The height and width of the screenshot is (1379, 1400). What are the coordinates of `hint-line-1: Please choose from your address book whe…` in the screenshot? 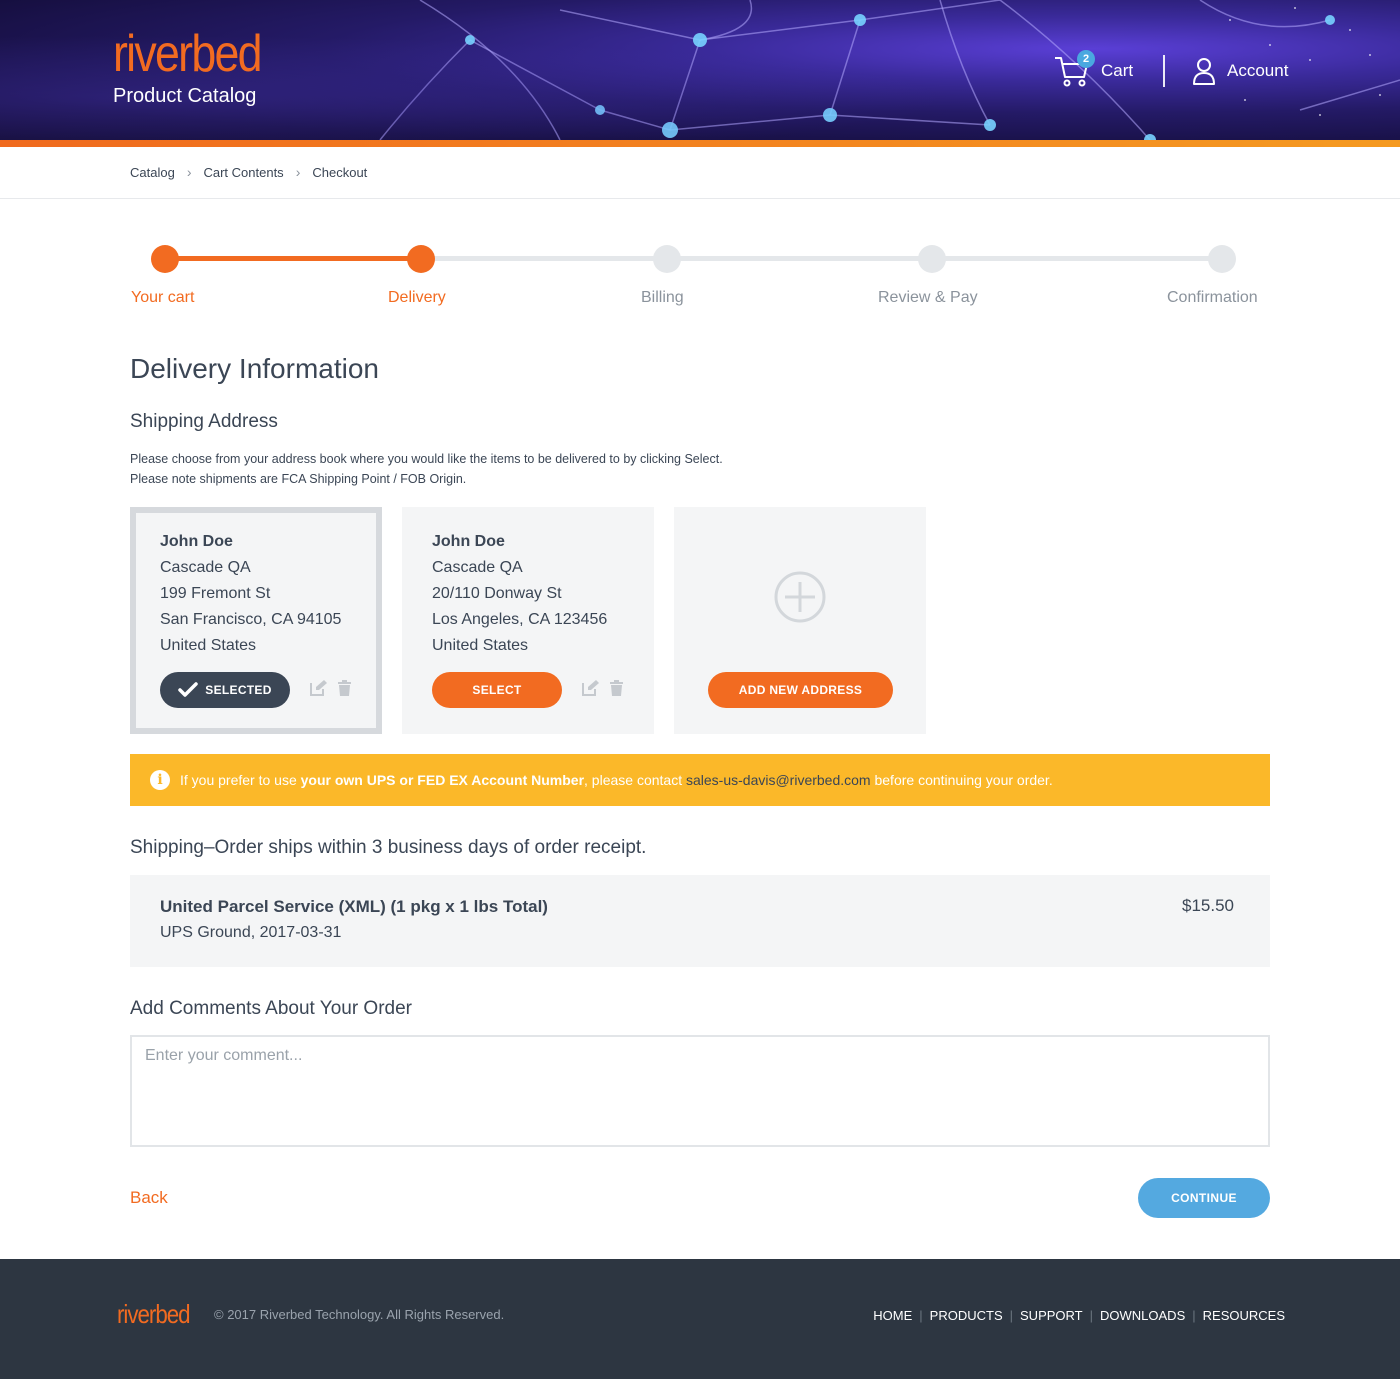 It's located at (426, 459).